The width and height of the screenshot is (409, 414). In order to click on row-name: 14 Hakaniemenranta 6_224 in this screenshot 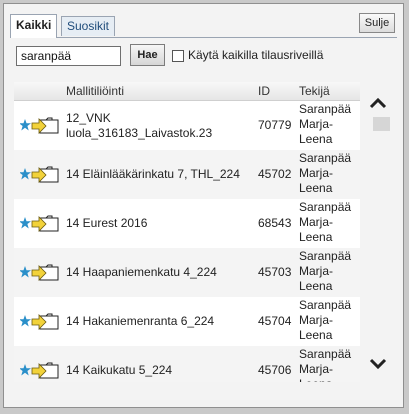, I will do `click(140, 321)`.